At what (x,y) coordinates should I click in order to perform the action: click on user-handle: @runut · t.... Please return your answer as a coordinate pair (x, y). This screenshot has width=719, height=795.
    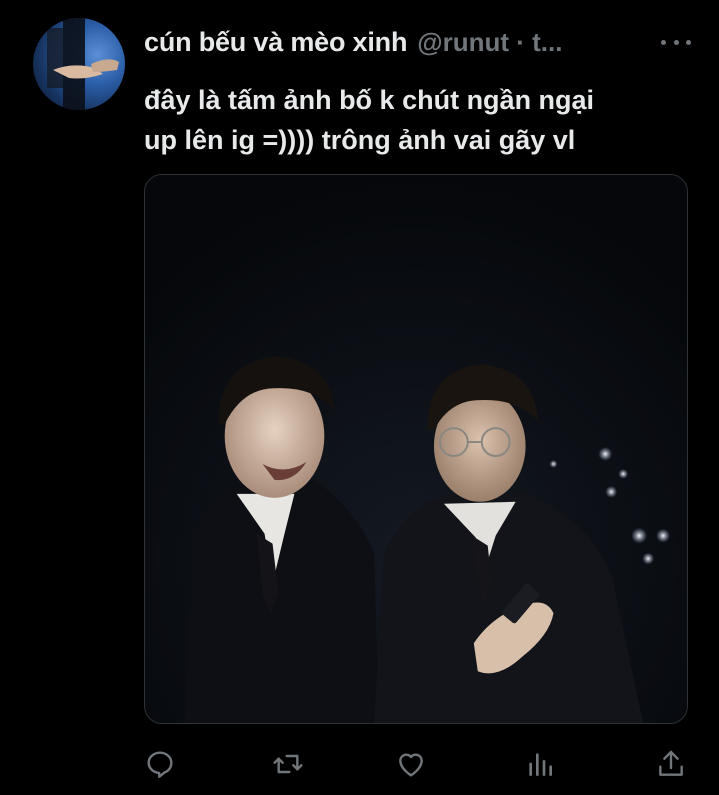
    Looking at the image, I should click on (489, 42).